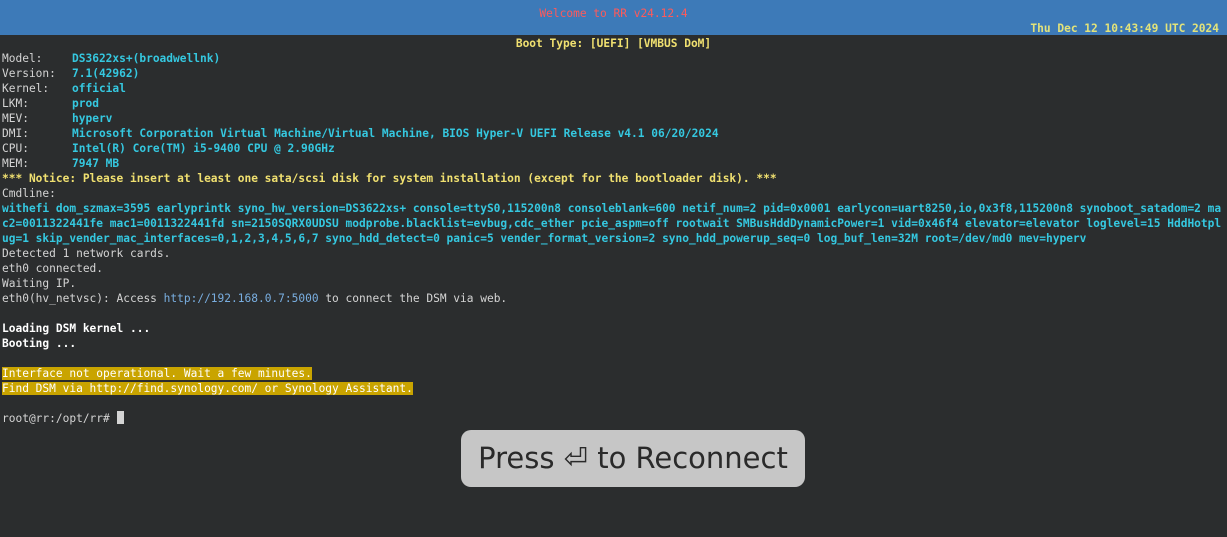  Describe the element at coordinates (53, 268) in the screenshot. I see `network-connected: eth0 connected.` at that location.